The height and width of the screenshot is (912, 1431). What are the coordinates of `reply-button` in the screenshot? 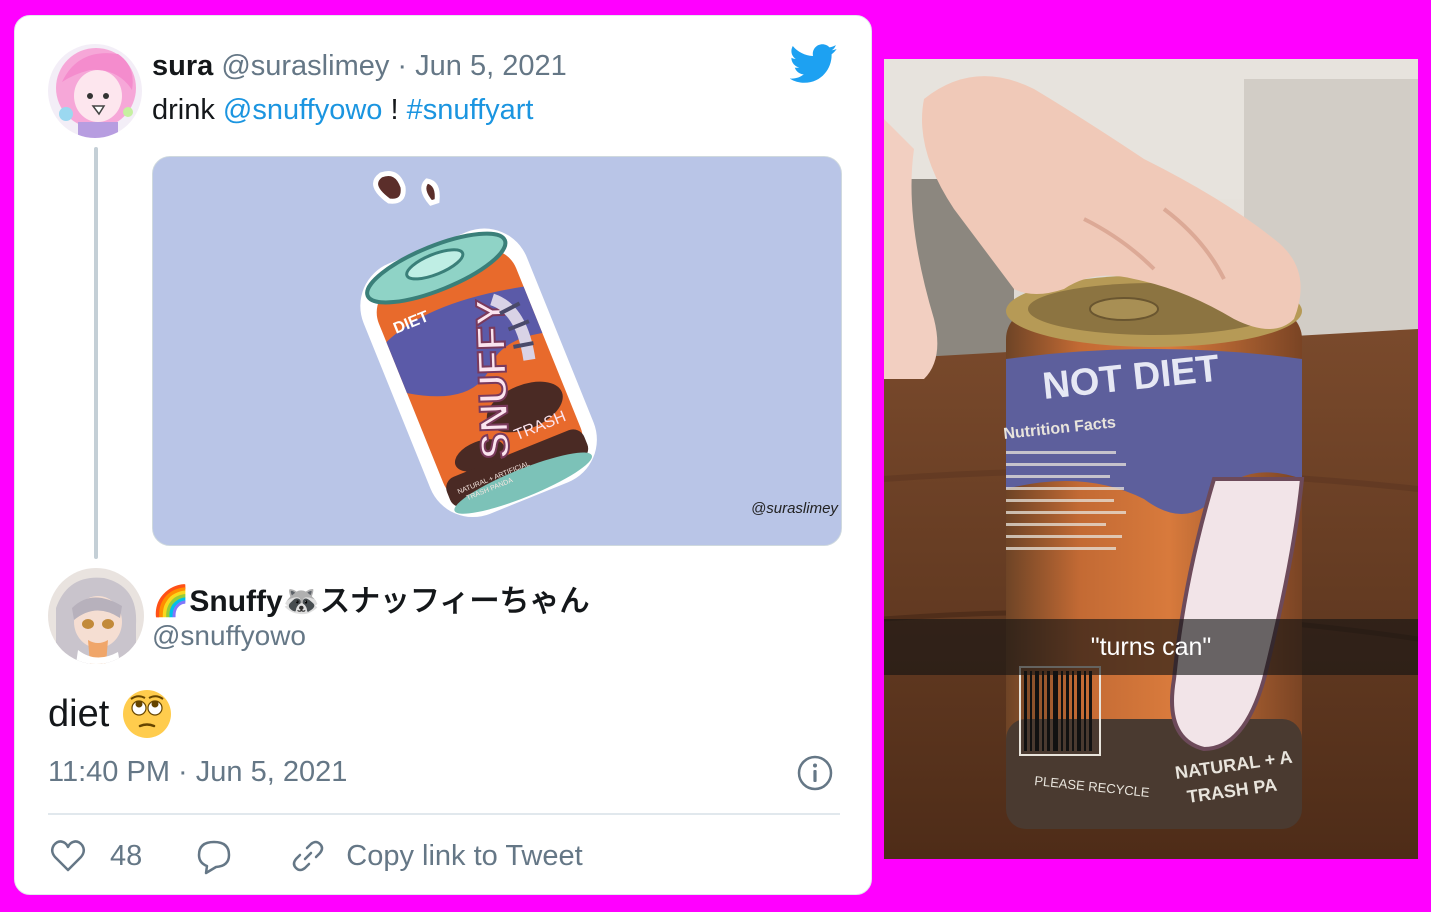 It's located at (214, 856).